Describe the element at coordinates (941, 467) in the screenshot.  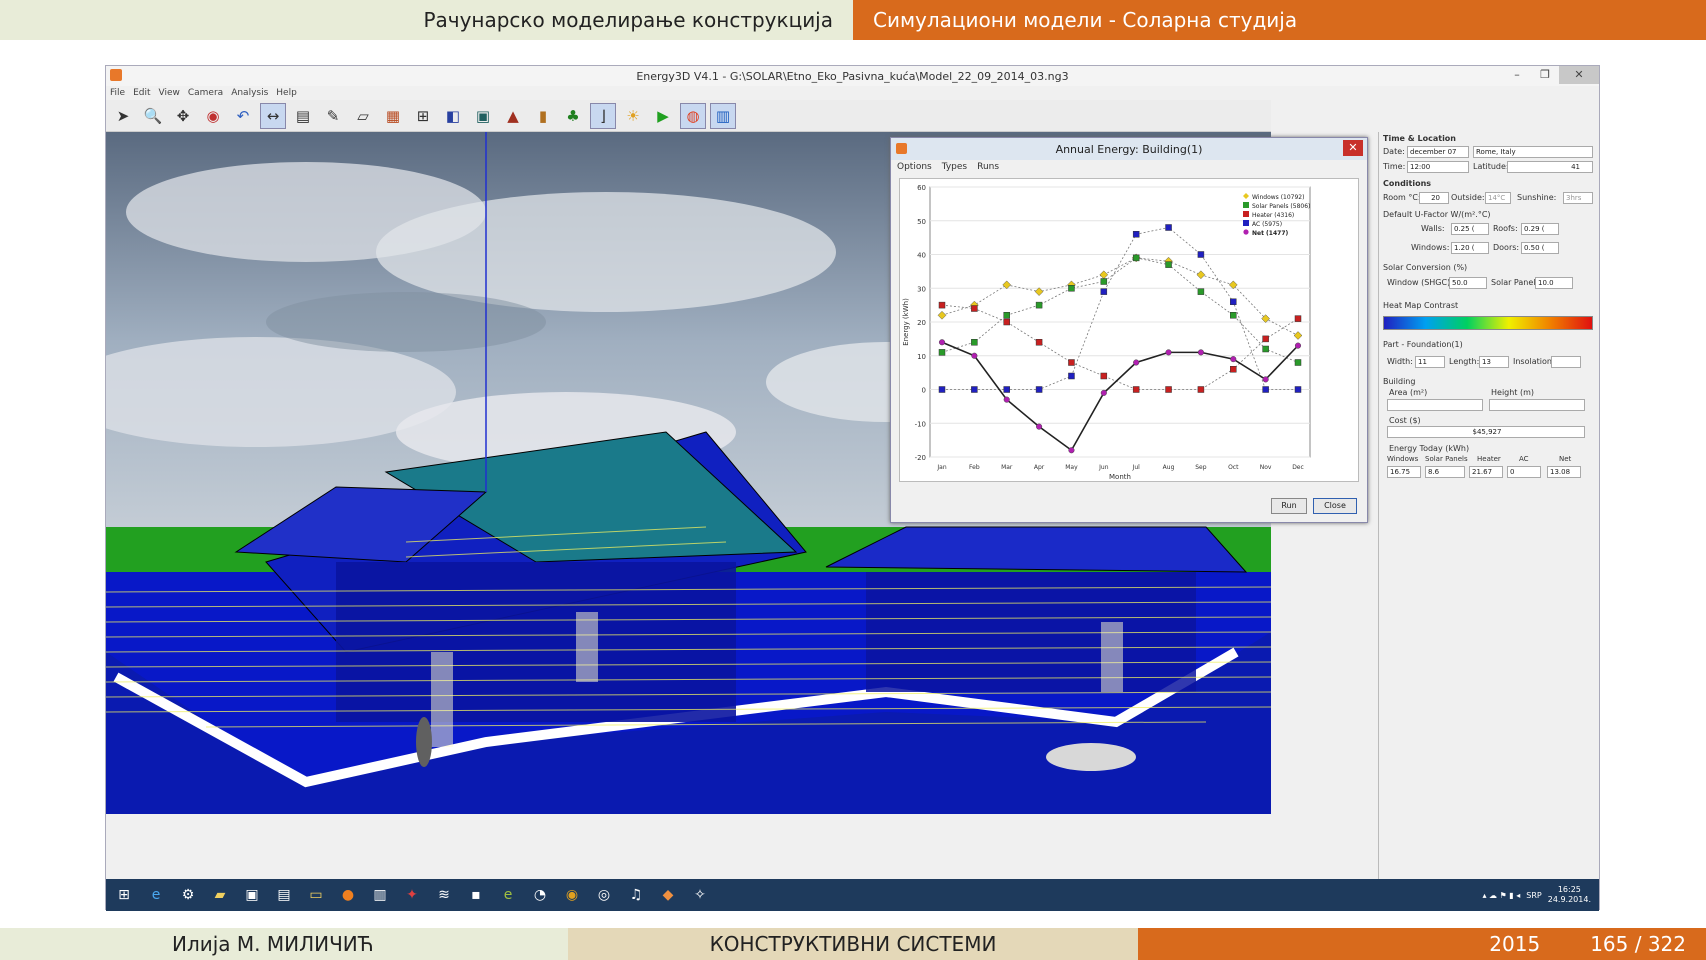
I see `x-tick-label: Jan` at that location.